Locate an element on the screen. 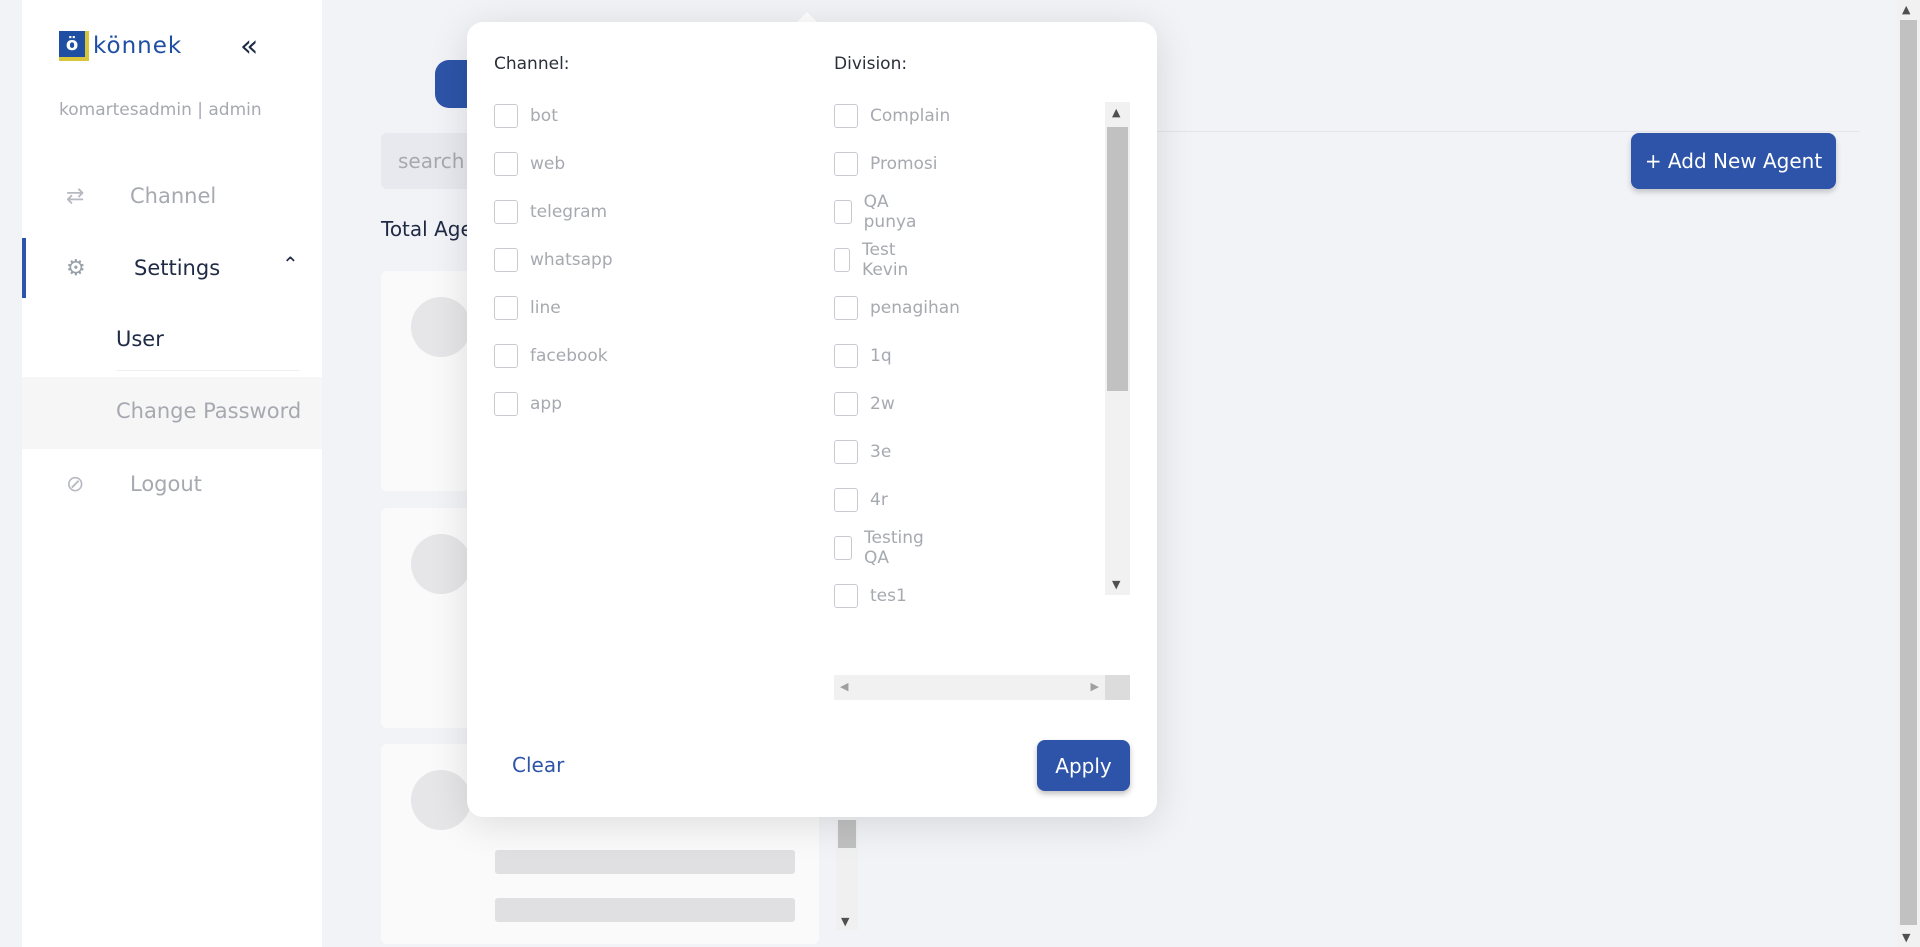  channel-filter-label: Channel: is located at coordinates (532, 64).